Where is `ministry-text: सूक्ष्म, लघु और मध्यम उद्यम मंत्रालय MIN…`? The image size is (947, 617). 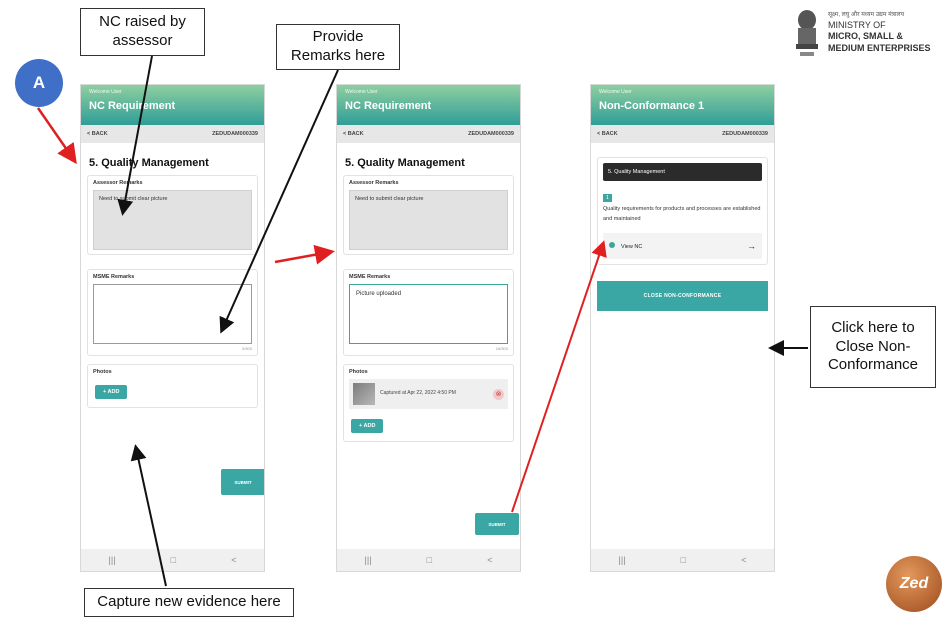
ministry-text: सूक्ष्म, लघु और मध्यम उद्यम मंत्रालय MIN… is located at coordinates (879, 33).